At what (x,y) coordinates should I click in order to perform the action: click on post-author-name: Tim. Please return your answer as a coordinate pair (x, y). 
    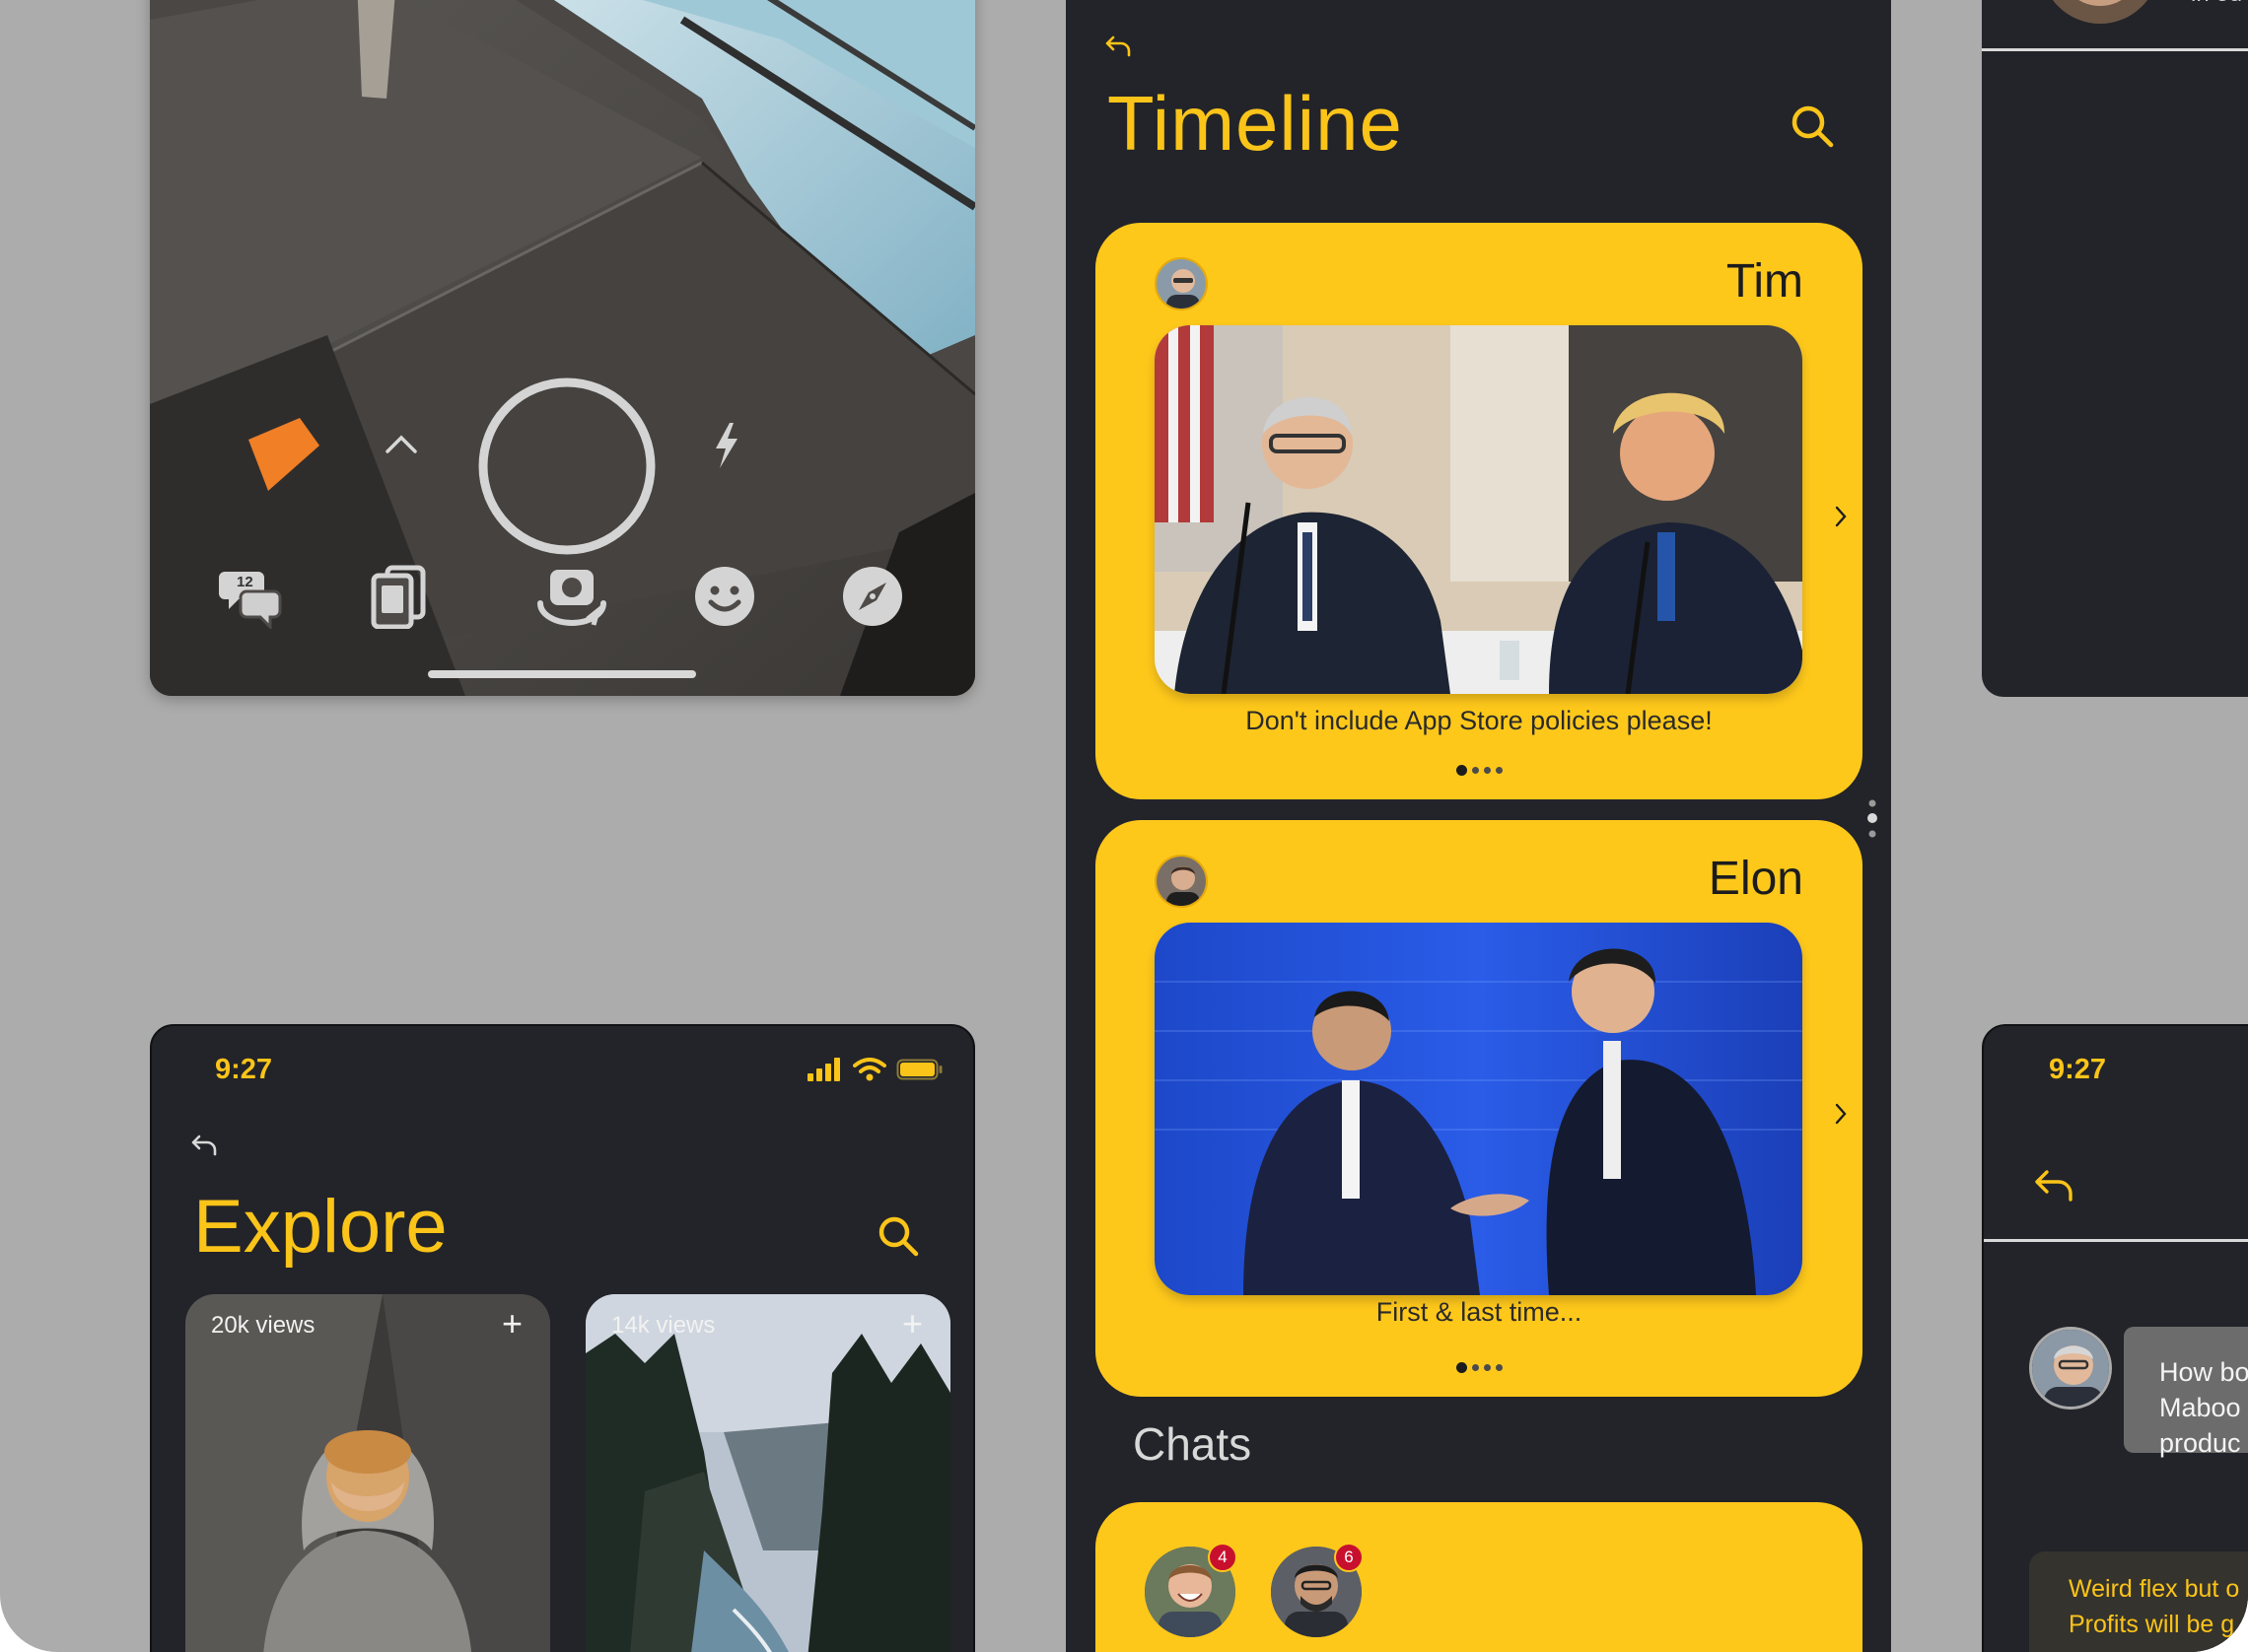
    Looking at the image, I should click on (1764, 281).